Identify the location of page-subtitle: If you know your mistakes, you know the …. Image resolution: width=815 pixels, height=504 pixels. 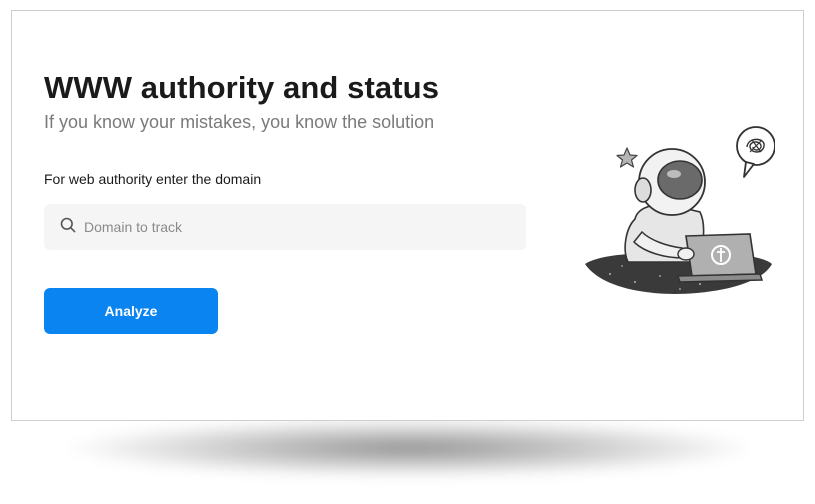
(239, 122).